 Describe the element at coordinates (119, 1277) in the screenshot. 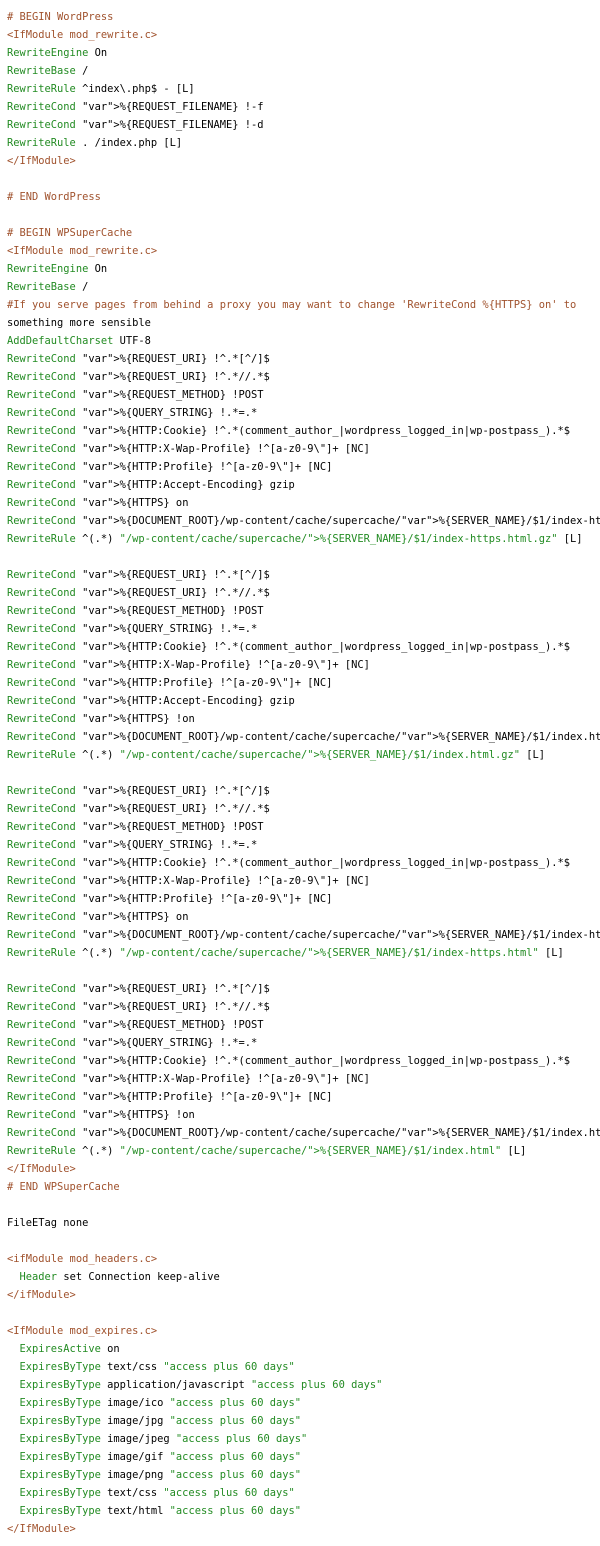

I see `code-line: Header set Connection keep-alive` at that location.